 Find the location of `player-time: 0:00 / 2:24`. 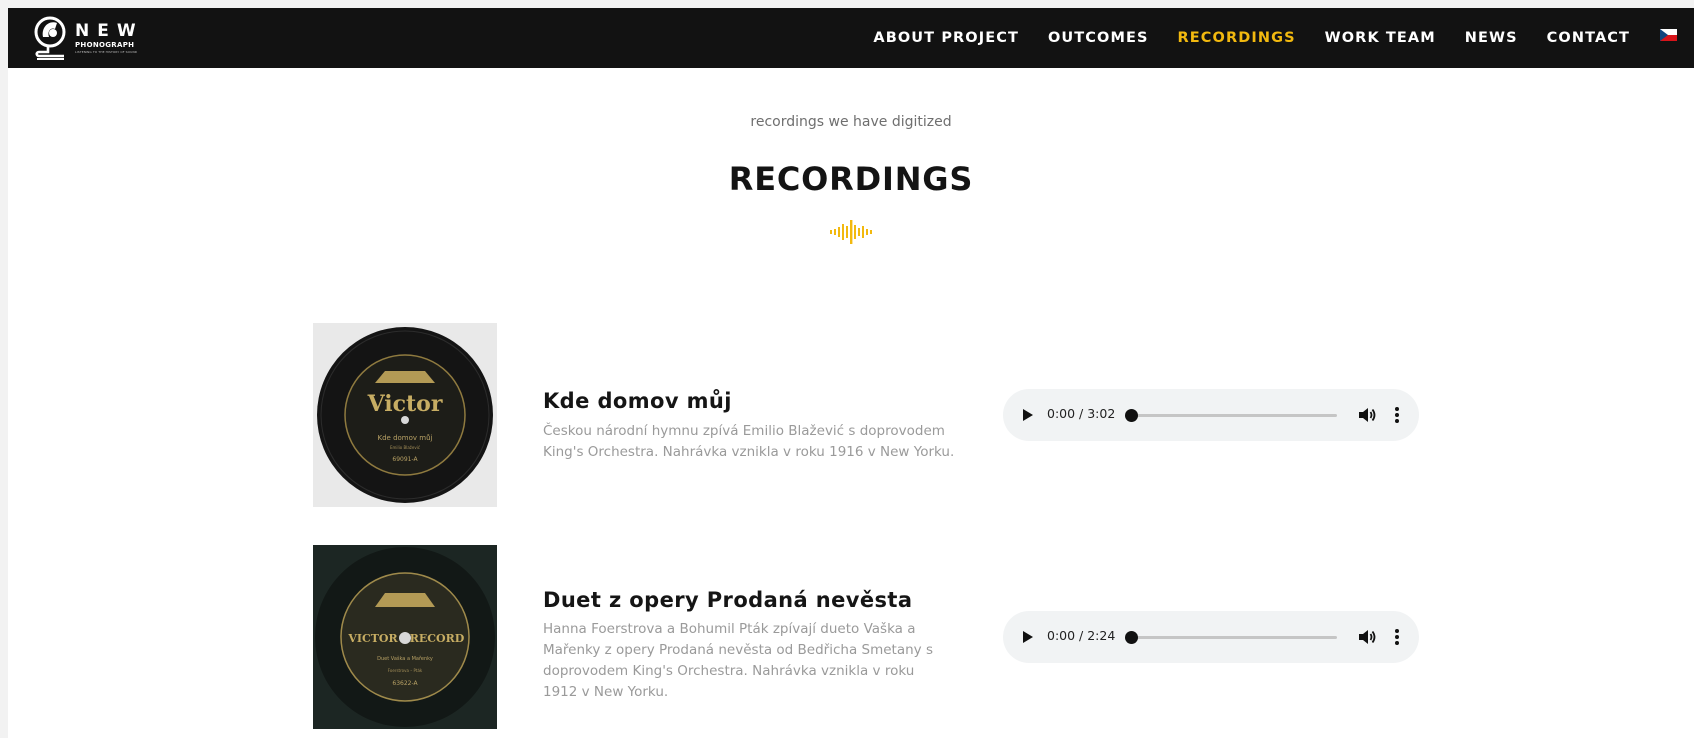

player-time: 0:00 / 2:24 is located at coordinates (1081, 635).